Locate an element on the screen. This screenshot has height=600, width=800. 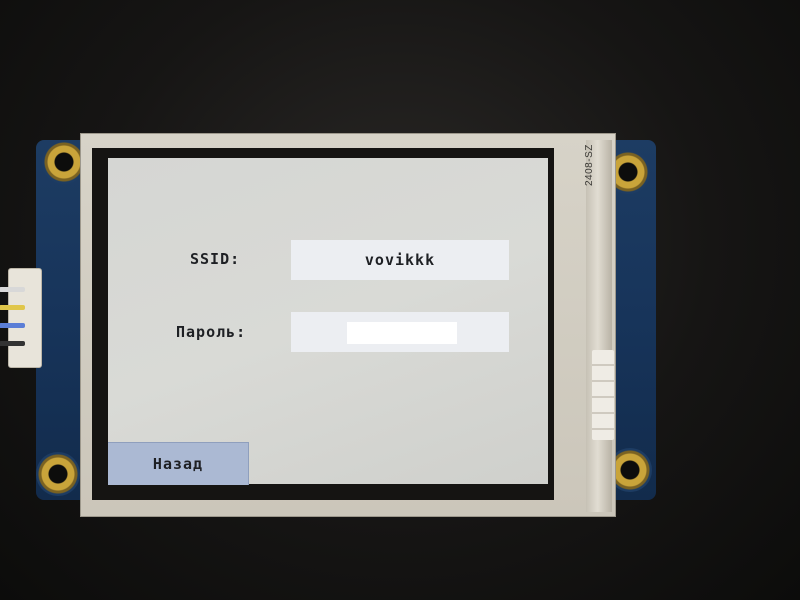
flex-cable-strip is located at coordinates (599, 326).